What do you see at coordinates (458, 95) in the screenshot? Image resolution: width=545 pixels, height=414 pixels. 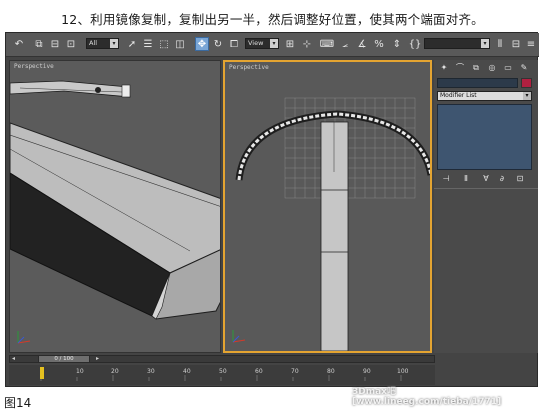 I see `modifier-list-label: Modifier List` at bounding box center [458, 95].